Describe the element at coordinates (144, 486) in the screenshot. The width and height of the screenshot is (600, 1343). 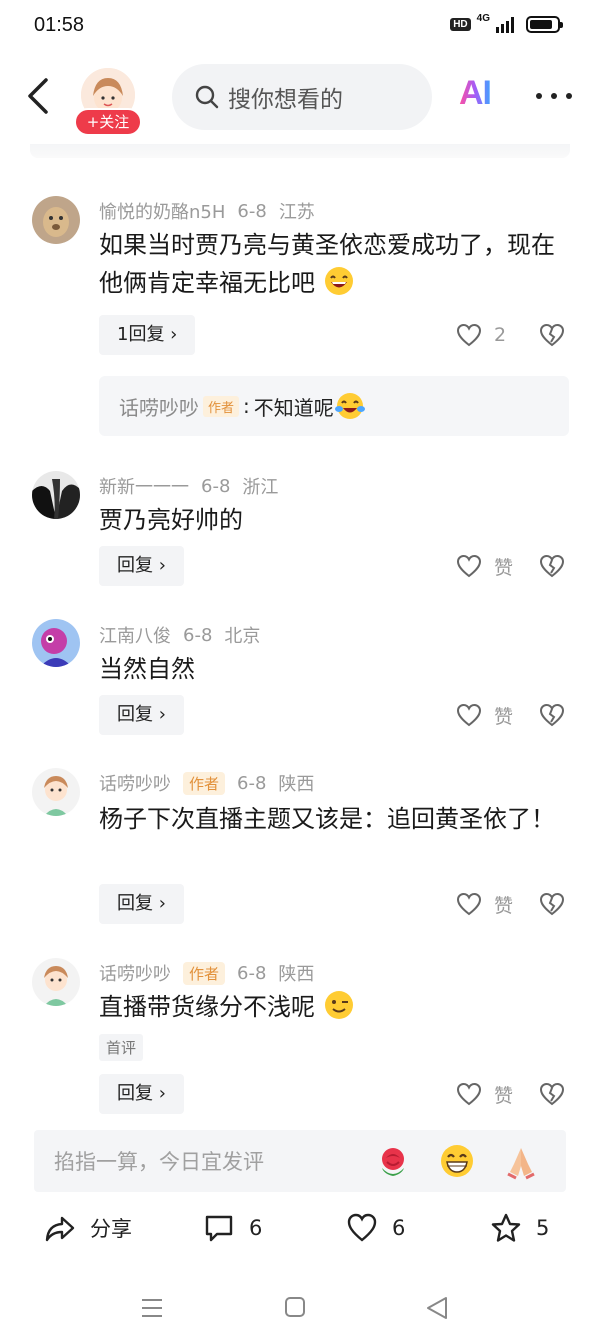
I see `commenter-name: 新新一一一` at that location.